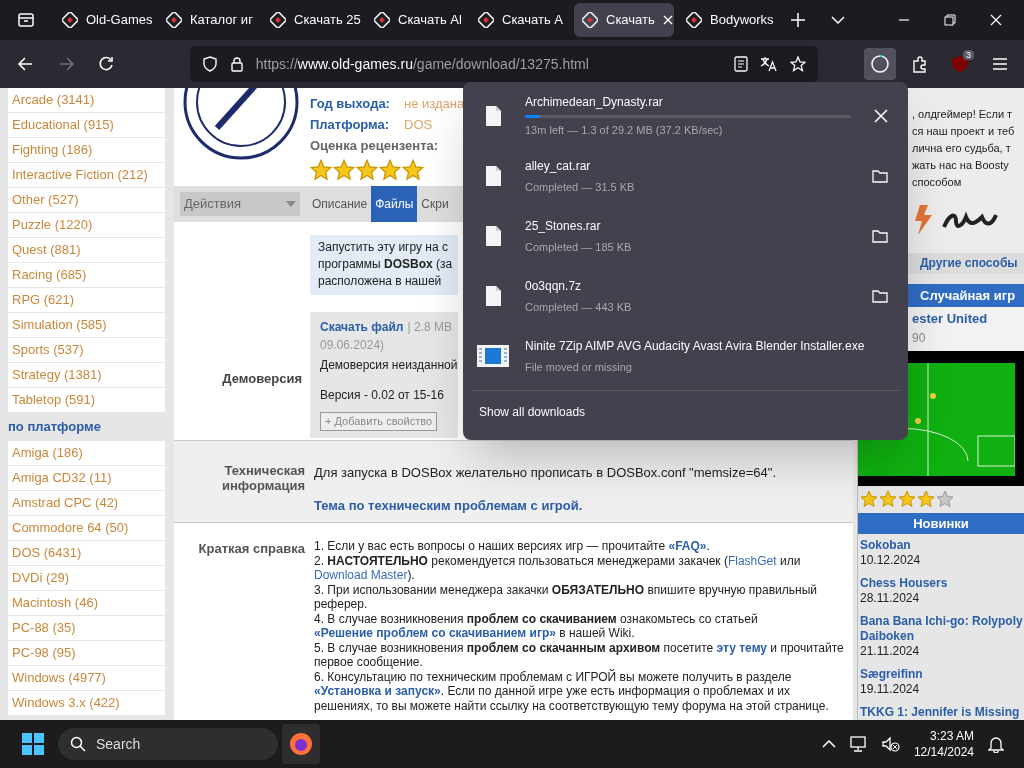  I want to click on help-paragraph: 3. При использовании менеджера закачки ОБЯЗАТЕЛЬНО впишите вручную правильный реферер., so click(566, 597).